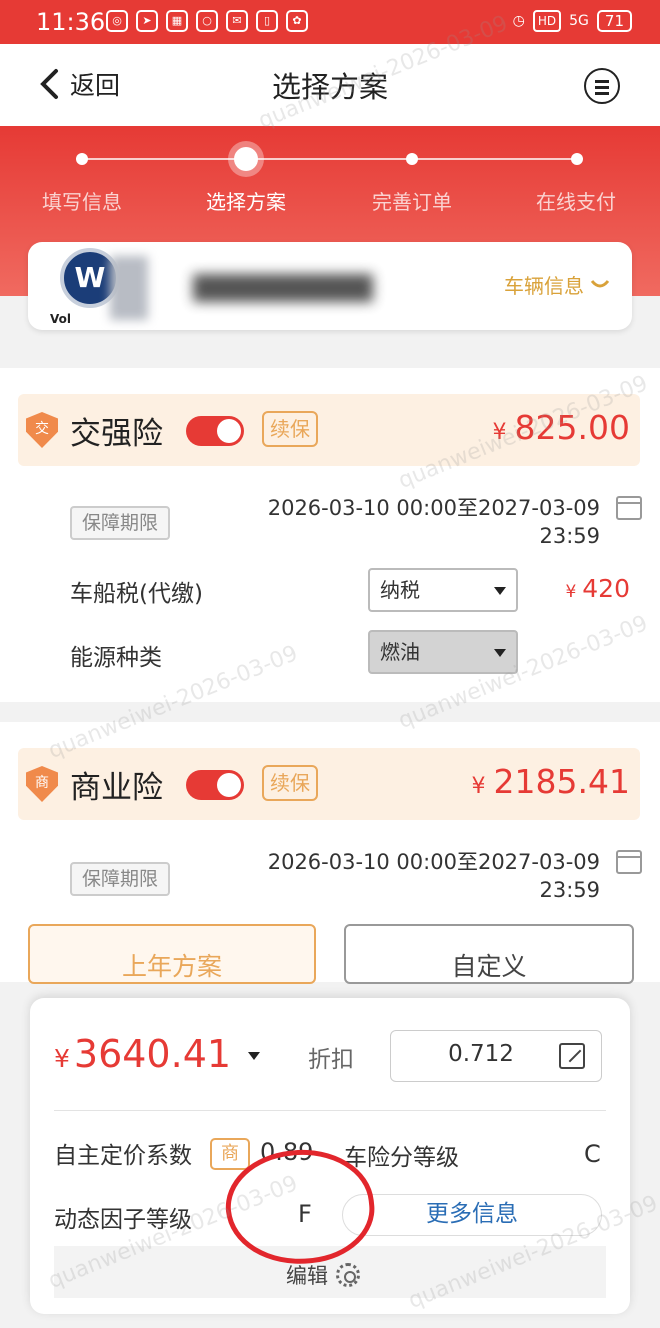  Describe the element at coordinates (592, 1154) in the screenshot. I see `risk-grade-value: C` at that location.